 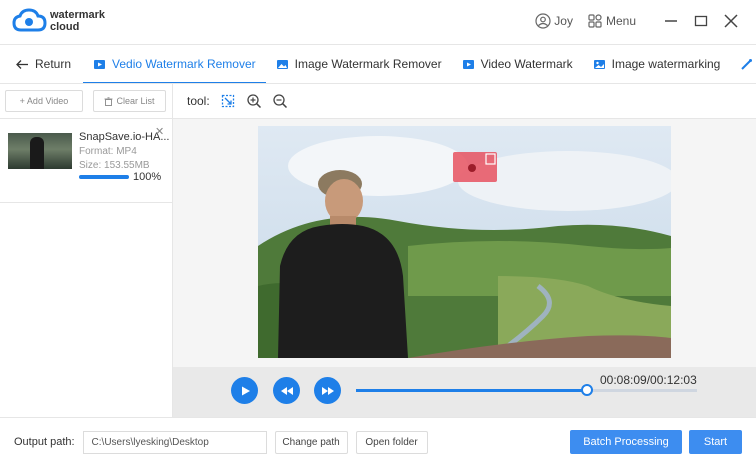 I want to click on tab-image-watermarking: Image watermarking, so click(x=657, y=64).